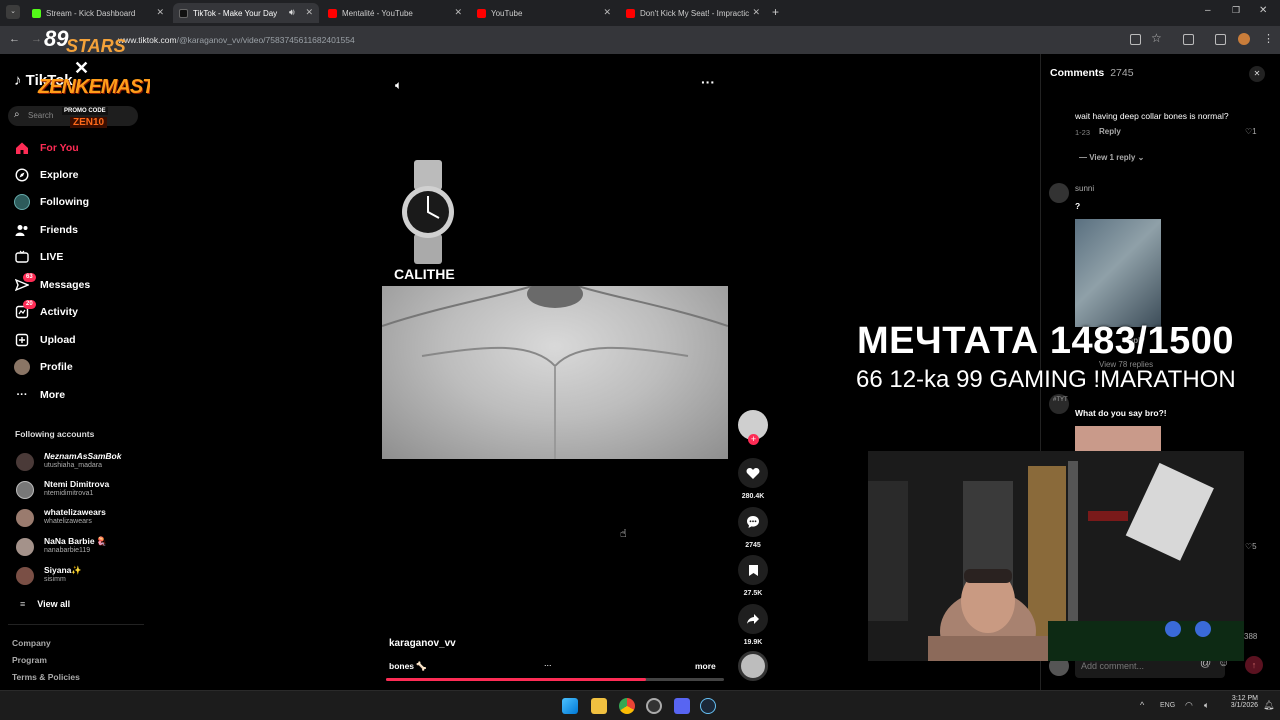 Image resolution: width=1280 pixels, height=720 pixels. Describe the element at coordinates (623, 534) in the screenshot. I see `mouse-cursor-icon: ☝︎` at that location.